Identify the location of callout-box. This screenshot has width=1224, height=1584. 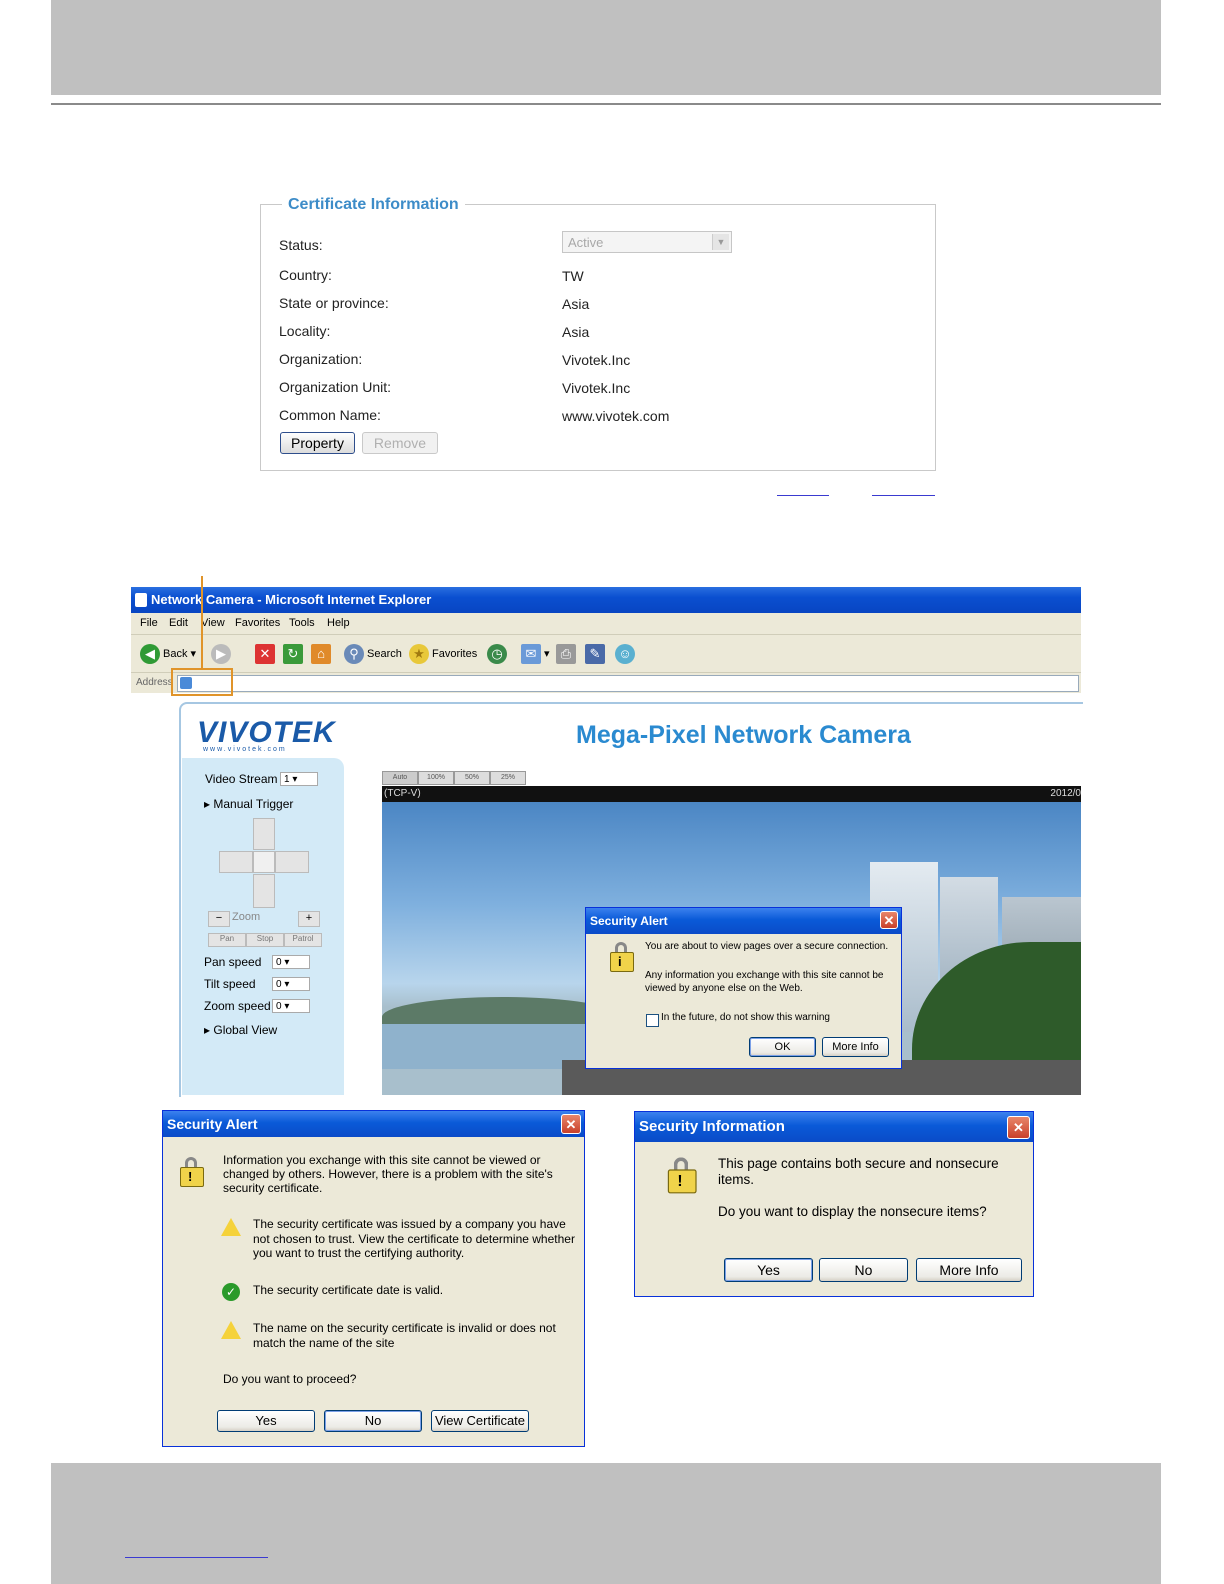
(202, 682).